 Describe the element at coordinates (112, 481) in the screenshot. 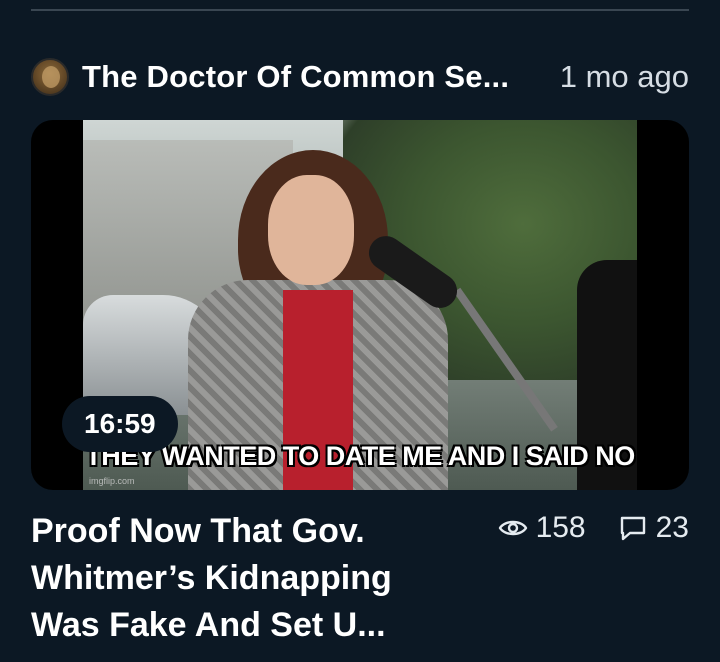

I see `thumbnail-watermark: imgflip.com` at that location.